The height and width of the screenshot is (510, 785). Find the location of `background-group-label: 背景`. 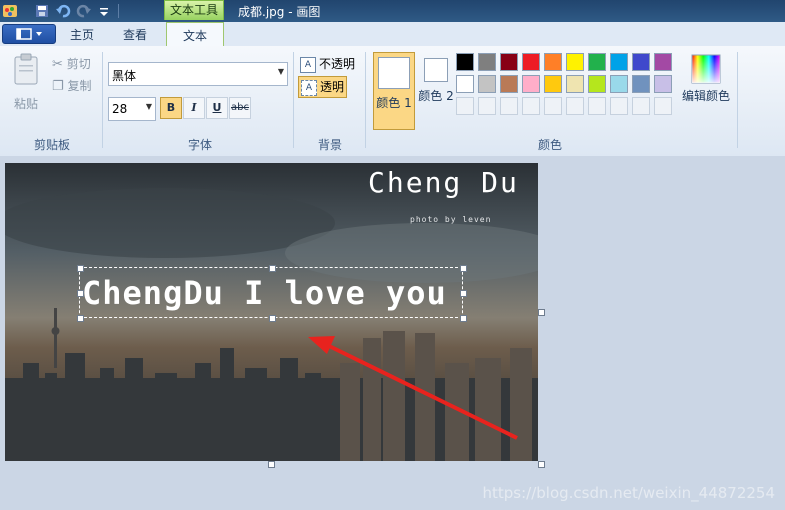

background-group-label: 背景 is located at coordinates (329, 145).